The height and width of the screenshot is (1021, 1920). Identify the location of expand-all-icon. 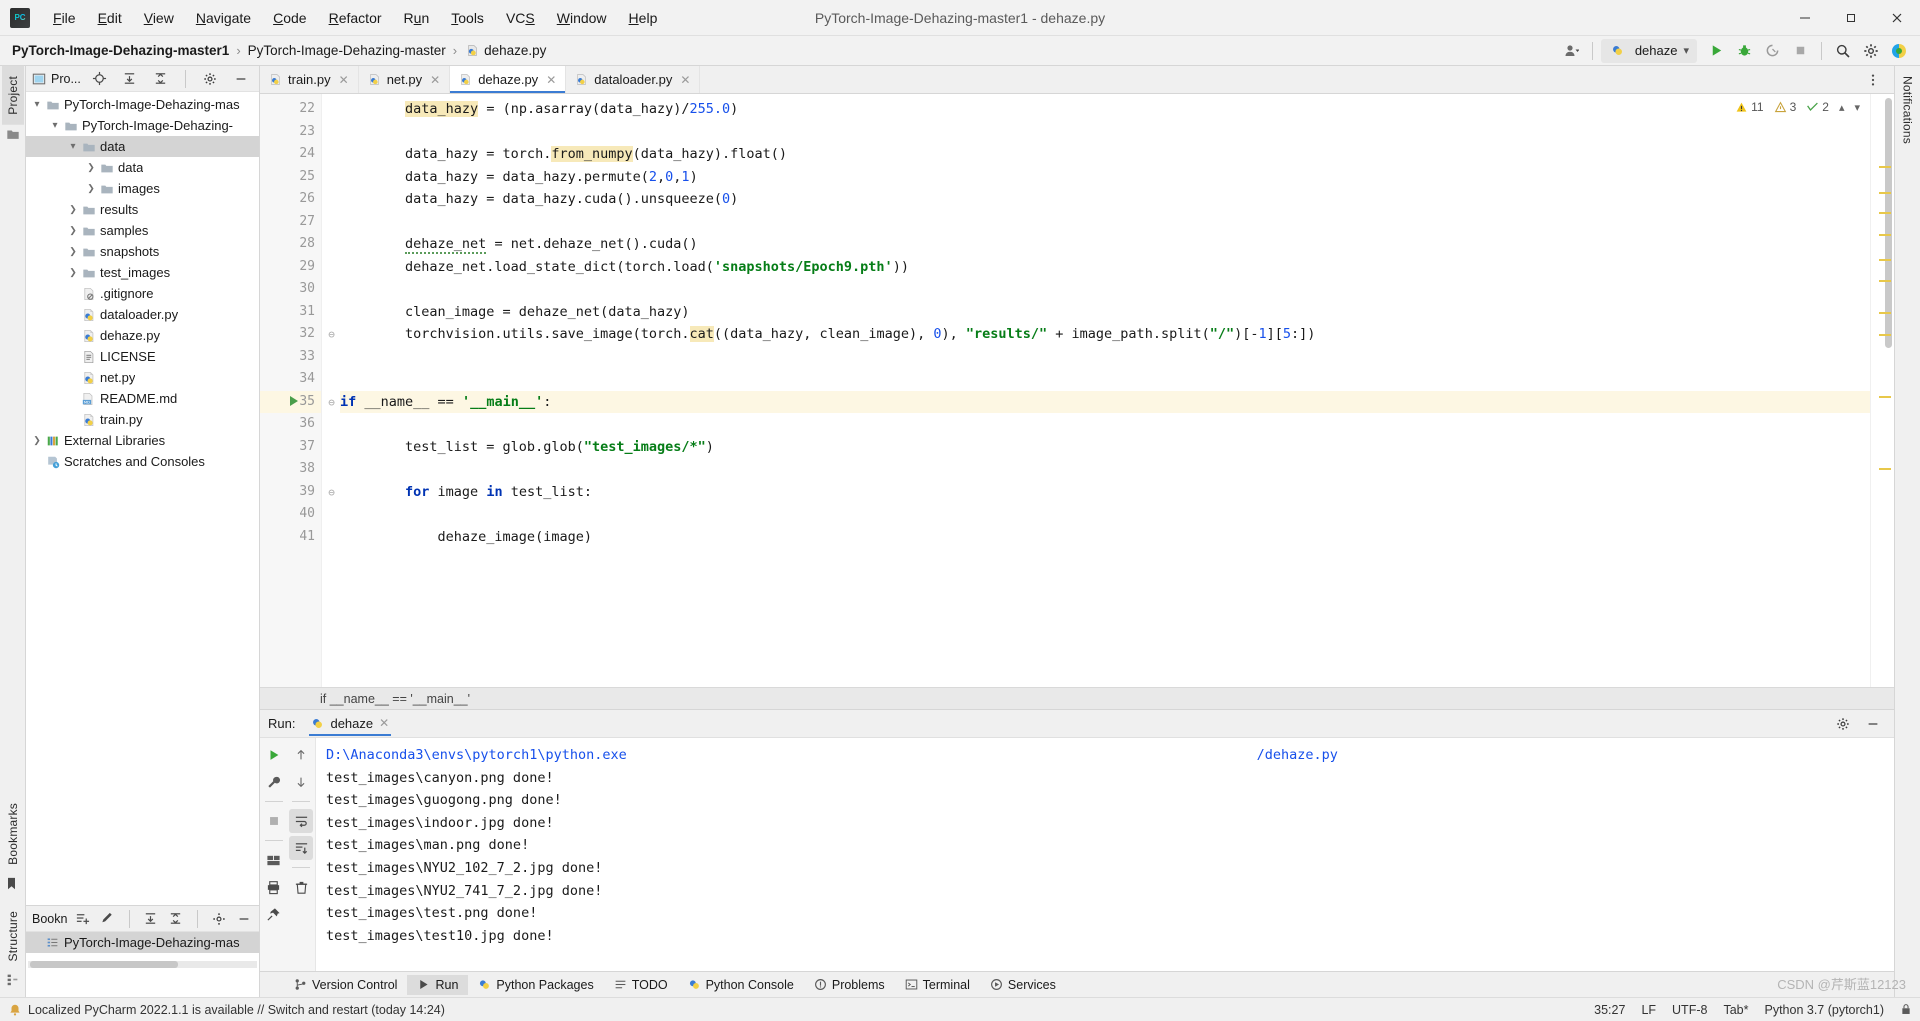
(130, 79).